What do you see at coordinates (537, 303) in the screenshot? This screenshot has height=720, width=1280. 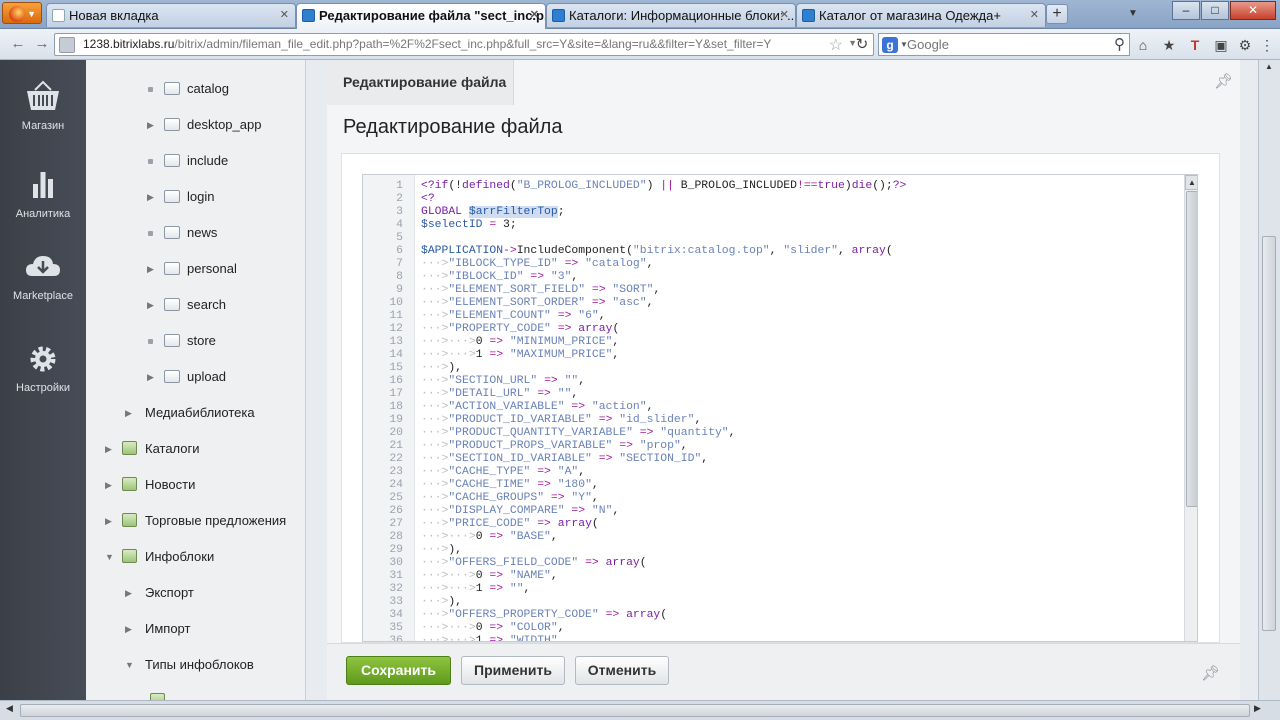 I see `code-line-text: ···>"ELEMENT_SORT_ORDER" => "asc",` at bounding box center [537, 303].